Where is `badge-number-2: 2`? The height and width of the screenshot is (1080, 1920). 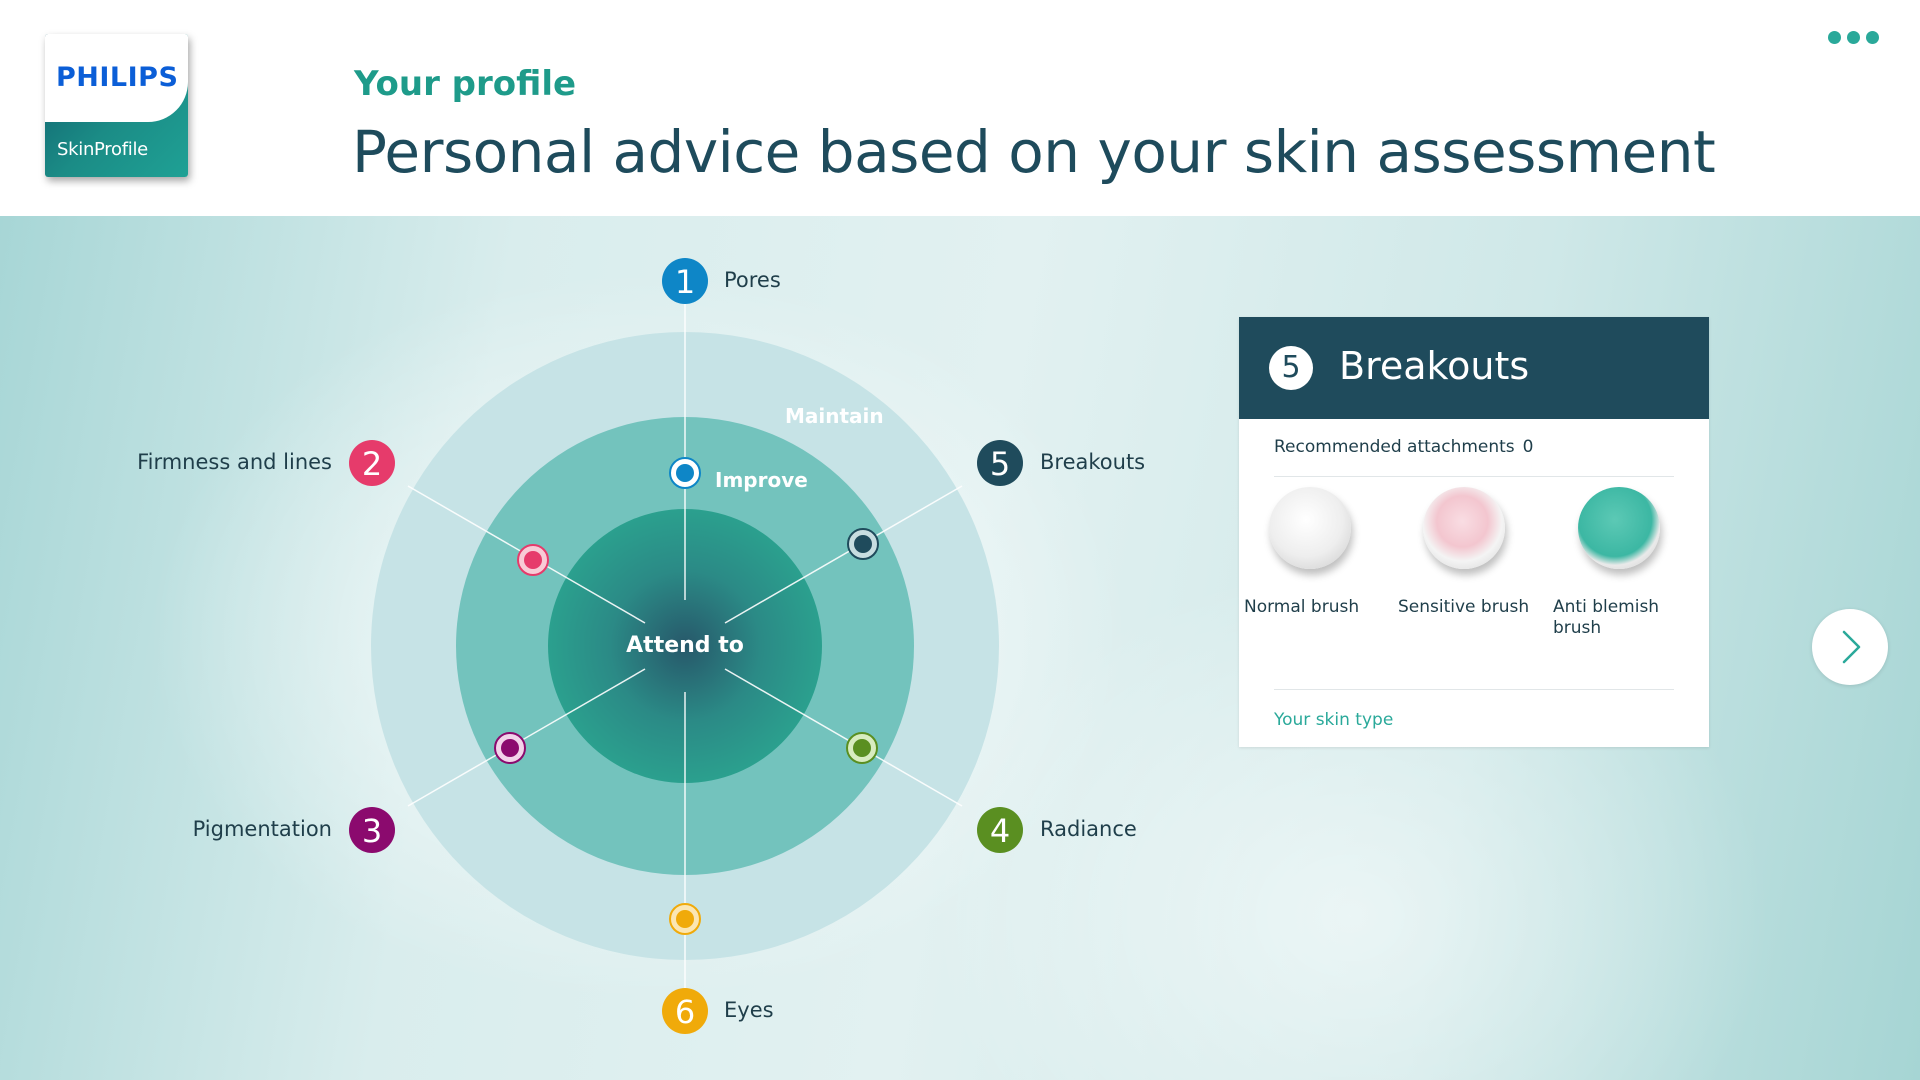 badge-number-2: 2 is located at coordinates (372, 464).